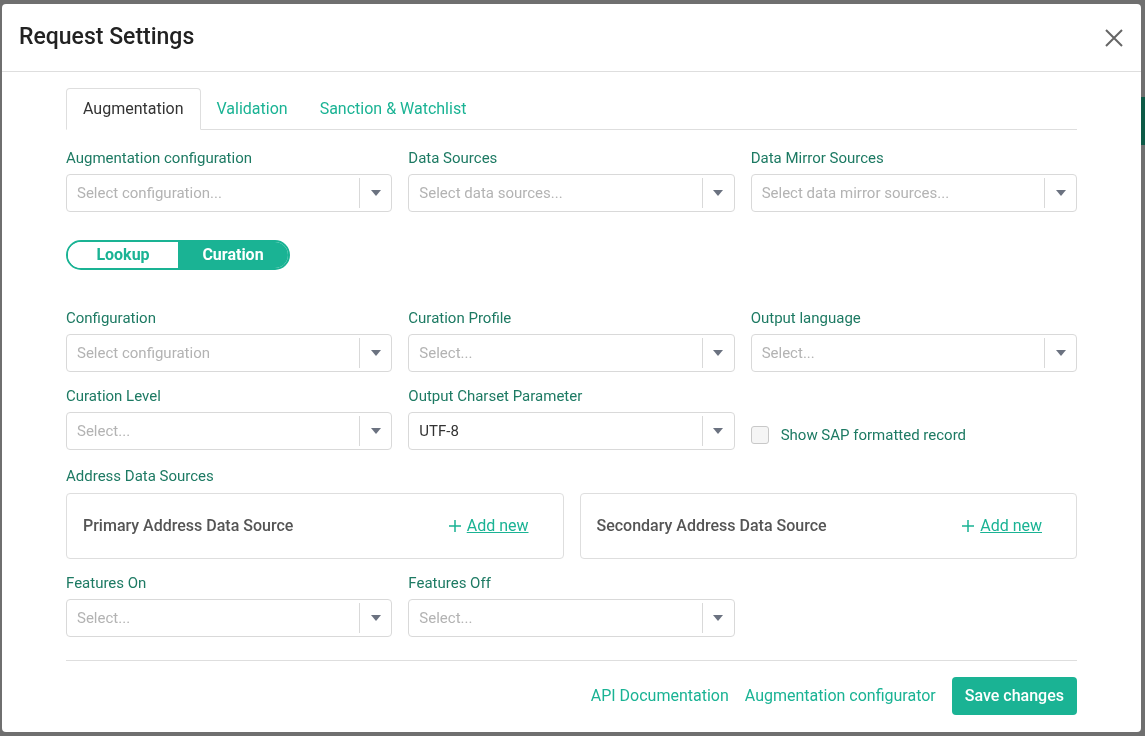 The height and width of the screenshot is (736, 1145). What do you see at coordinates (571, 431) in the screenshot?
I see `select-field: UTF-8` at bounding box center [571, 431].